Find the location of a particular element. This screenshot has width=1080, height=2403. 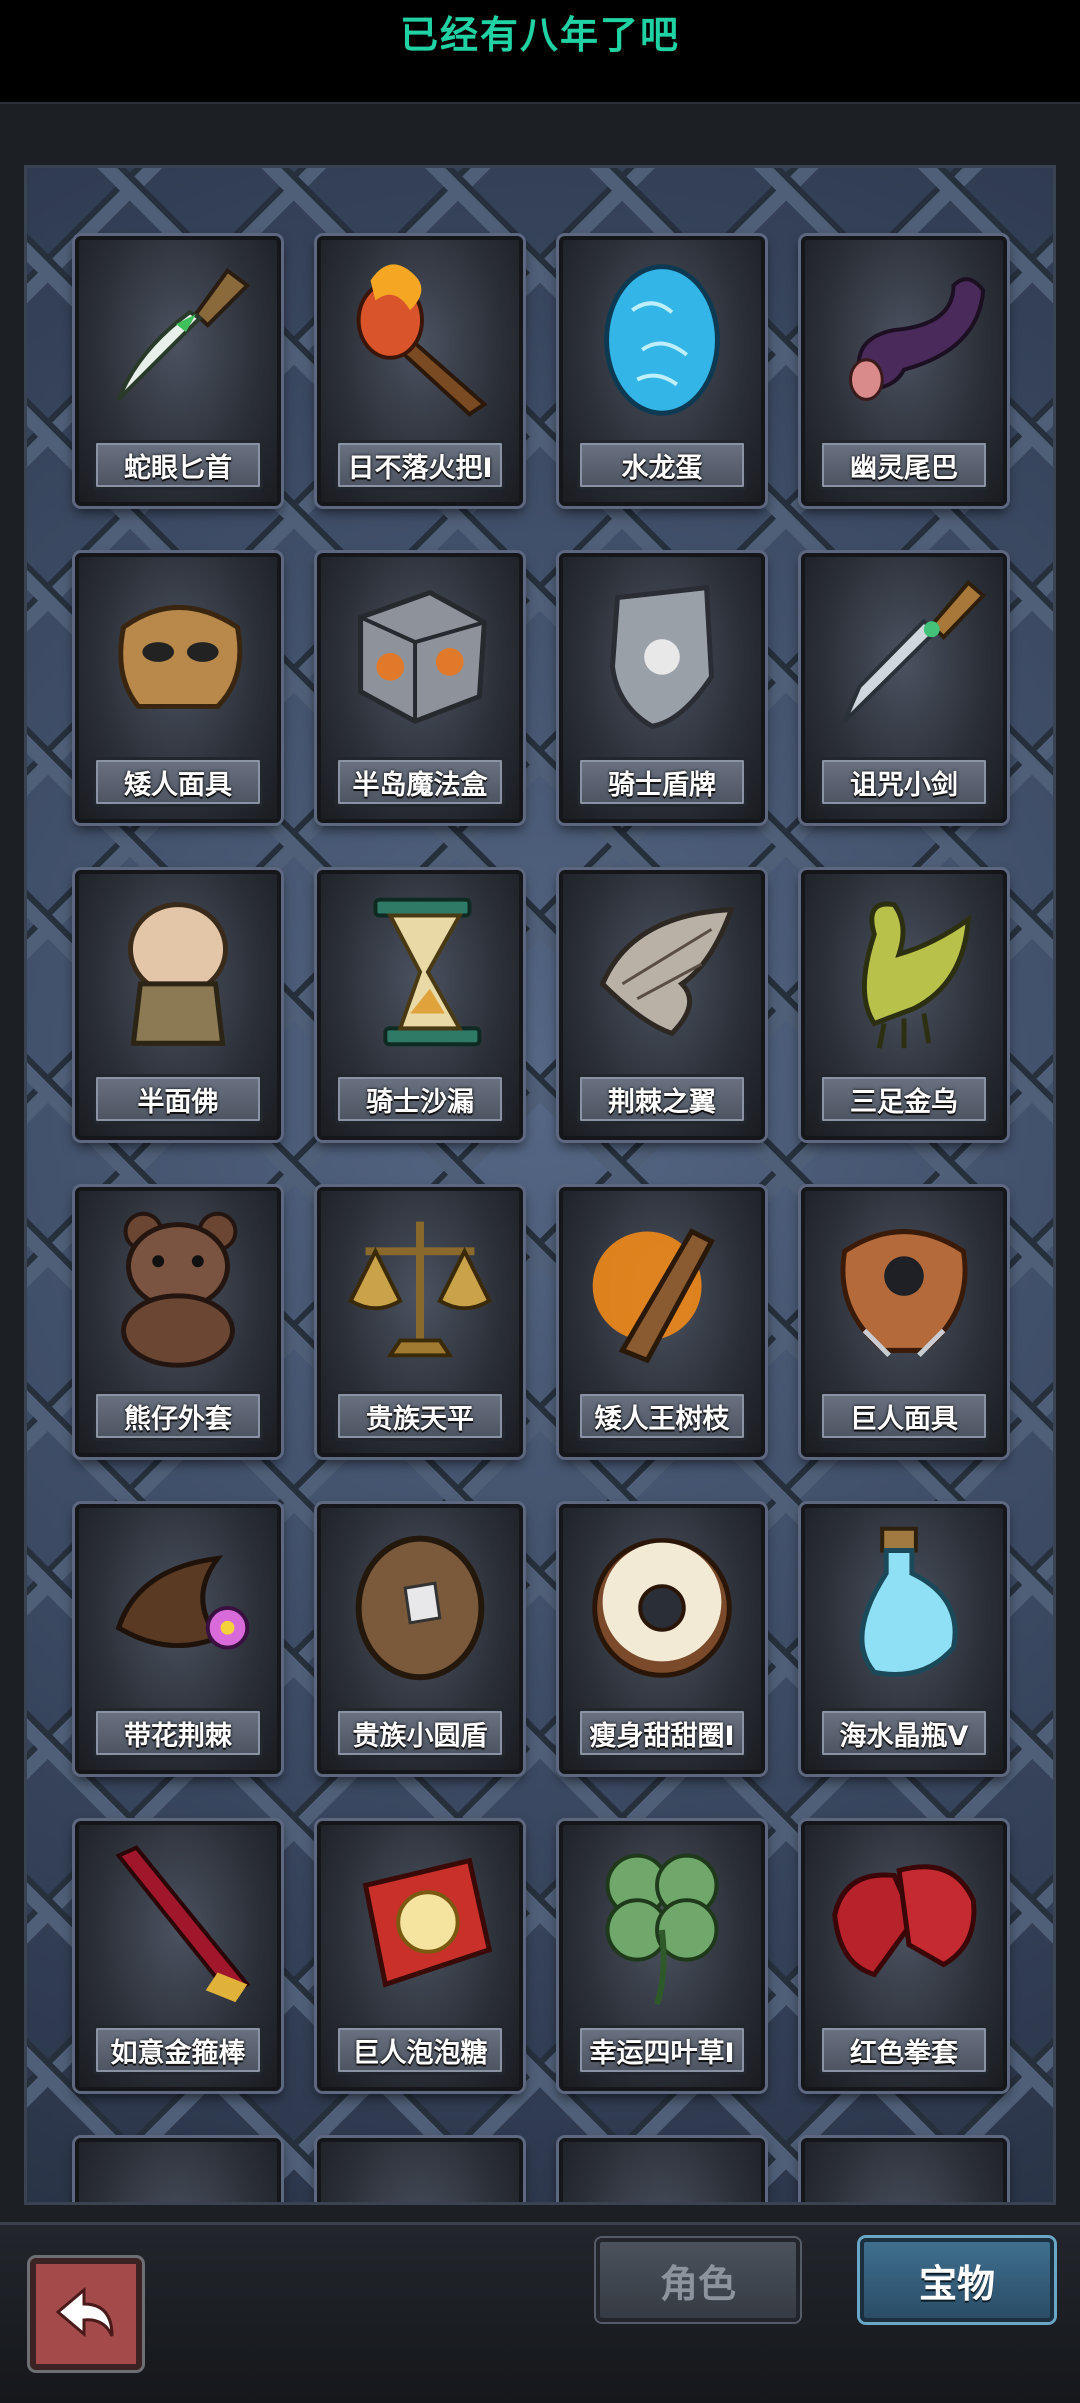

treasure-label: 矮人面具 is located at coordinates (178, 782).